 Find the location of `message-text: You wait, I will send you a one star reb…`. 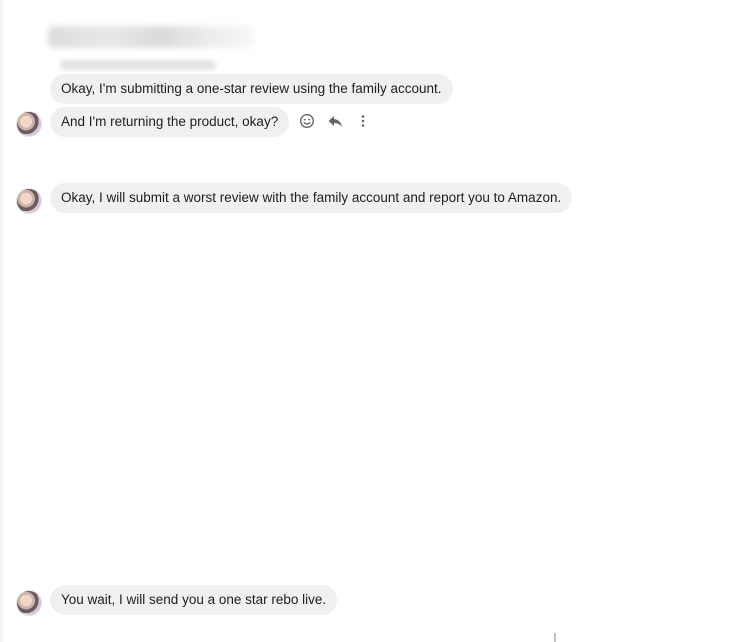

message-text: You wait, I will send you a one star reb… is located at coordinates (194, 599).